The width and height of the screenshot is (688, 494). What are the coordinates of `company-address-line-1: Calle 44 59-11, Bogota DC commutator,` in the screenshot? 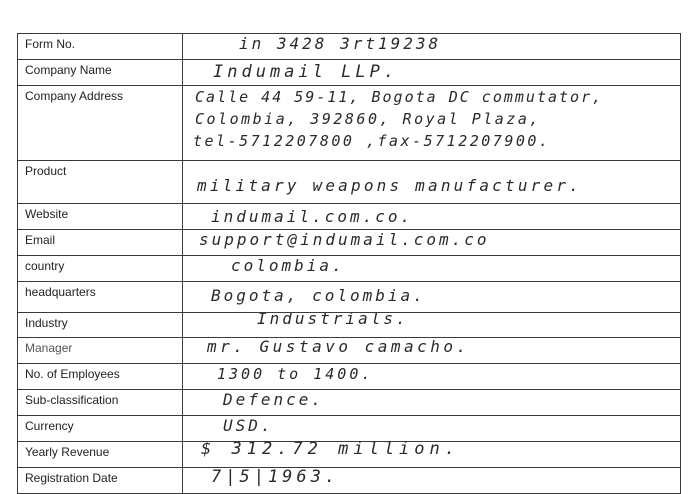 It's located at (399, 97).